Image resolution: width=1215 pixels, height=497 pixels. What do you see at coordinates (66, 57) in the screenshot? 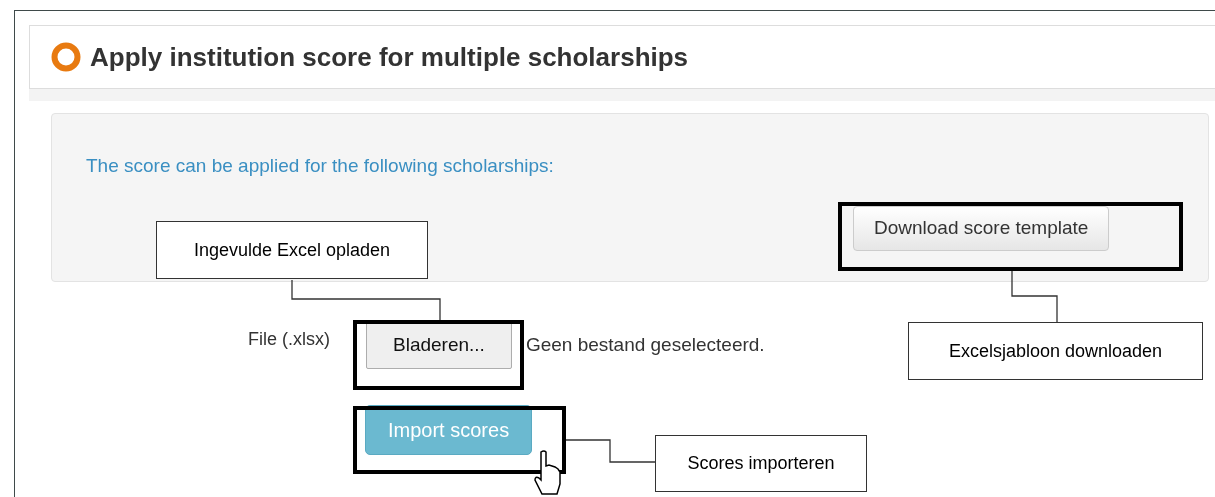
I see `circle-icon` at bounding box center [66, 57].